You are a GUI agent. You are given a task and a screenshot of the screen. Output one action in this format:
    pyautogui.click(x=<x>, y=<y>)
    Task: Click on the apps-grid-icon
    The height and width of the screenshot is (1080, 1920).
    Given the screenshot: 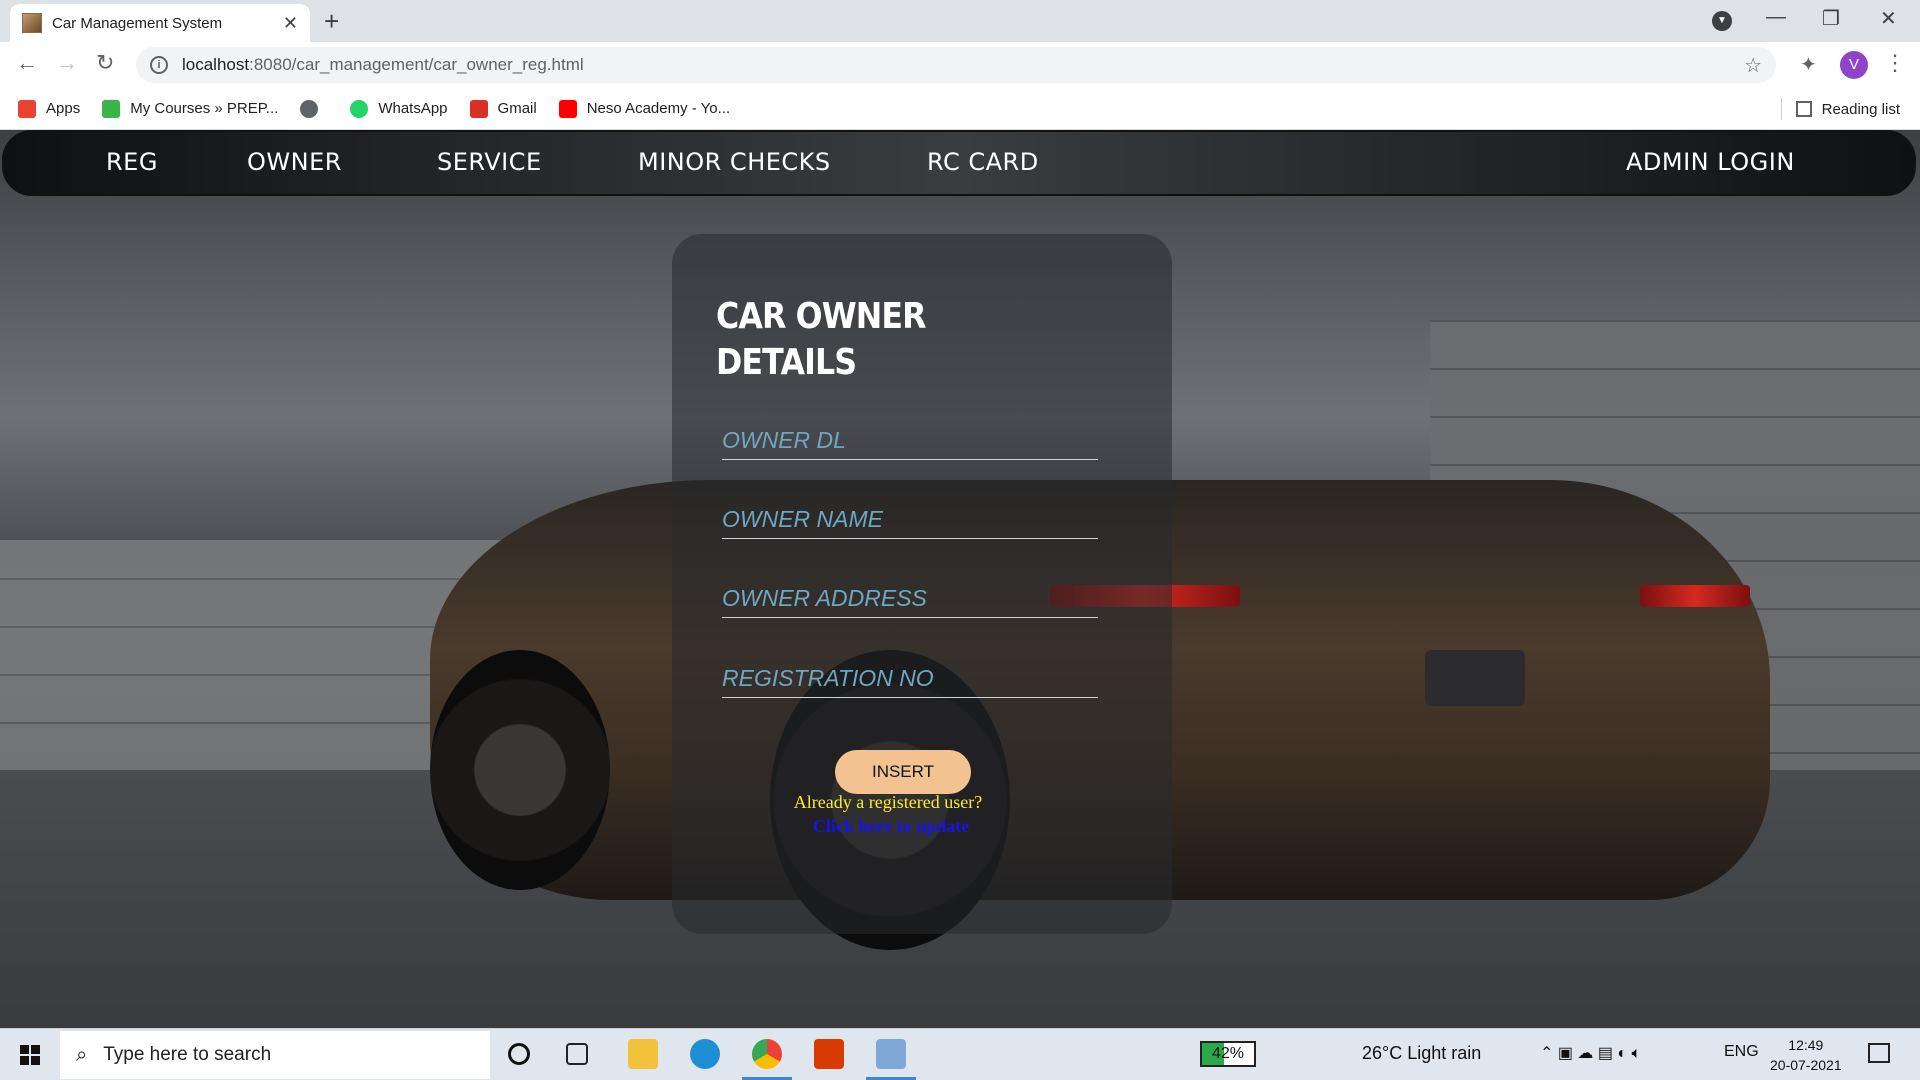 What is the action you would take?
    pyautogui.click(x=27, y=108)
    